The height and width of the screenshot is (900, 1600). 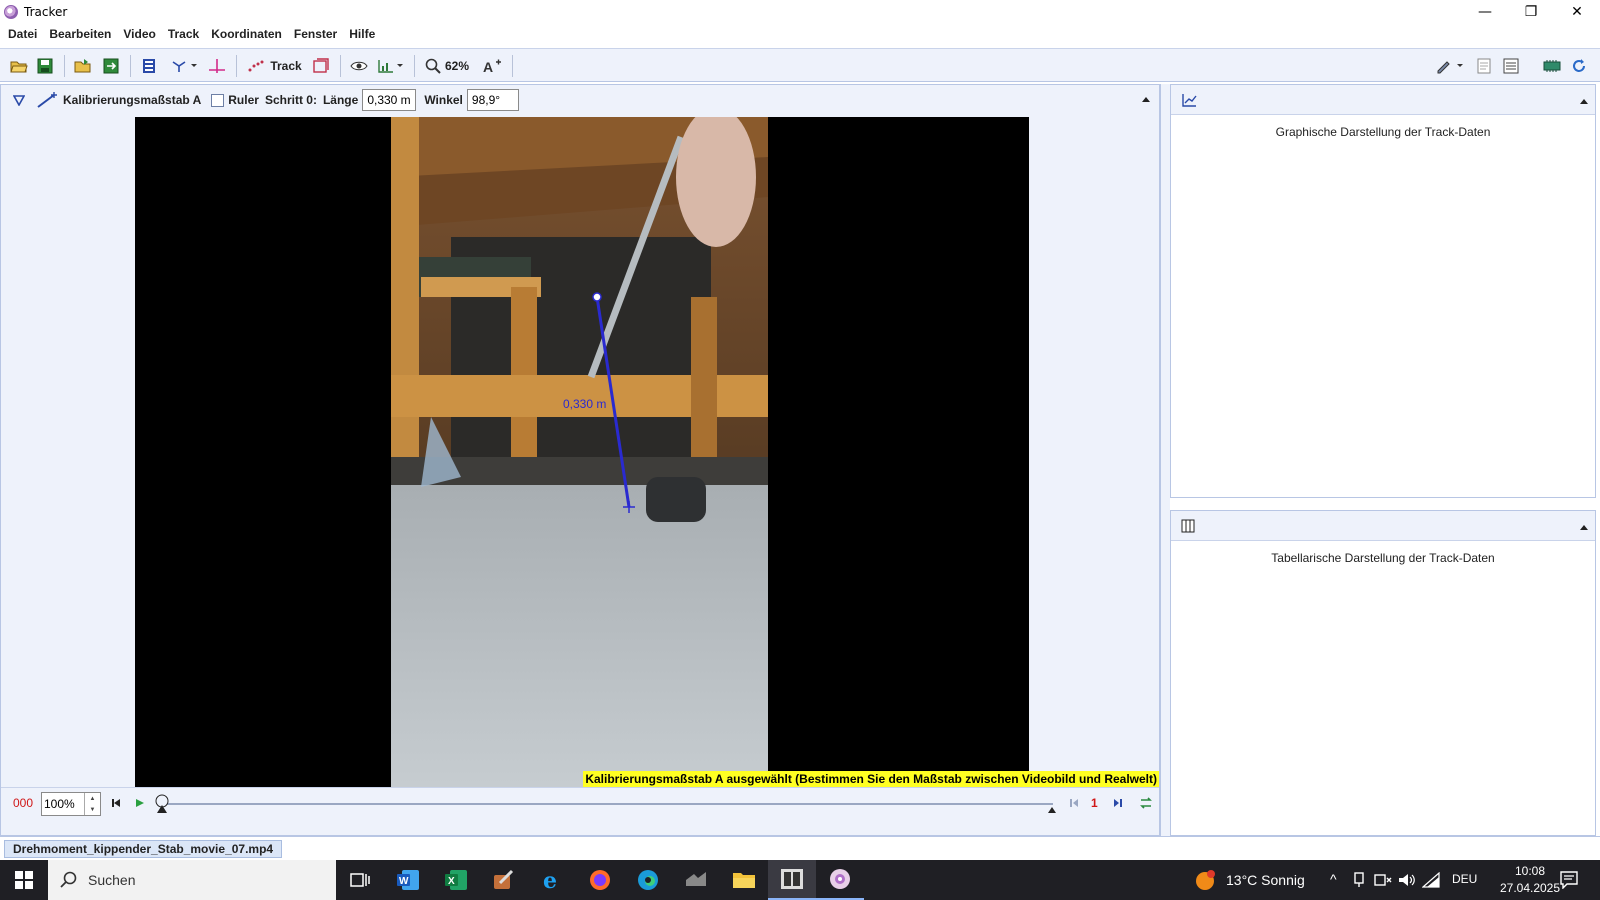 I want to click on ruler-label: Ruler, so click(x=243, y=100).